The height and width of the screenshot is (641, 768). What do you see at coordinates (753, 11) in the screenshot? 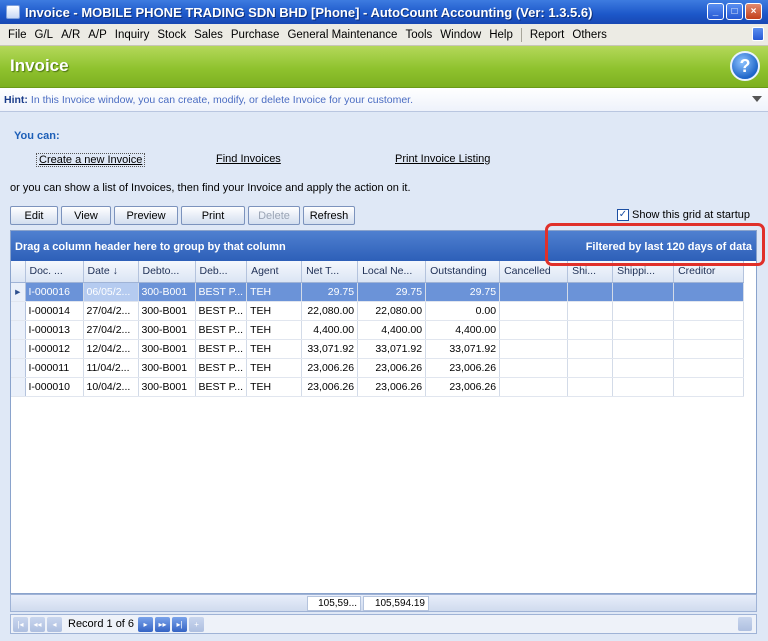
I see `close-button: ×` at bounding box center [753, 11].